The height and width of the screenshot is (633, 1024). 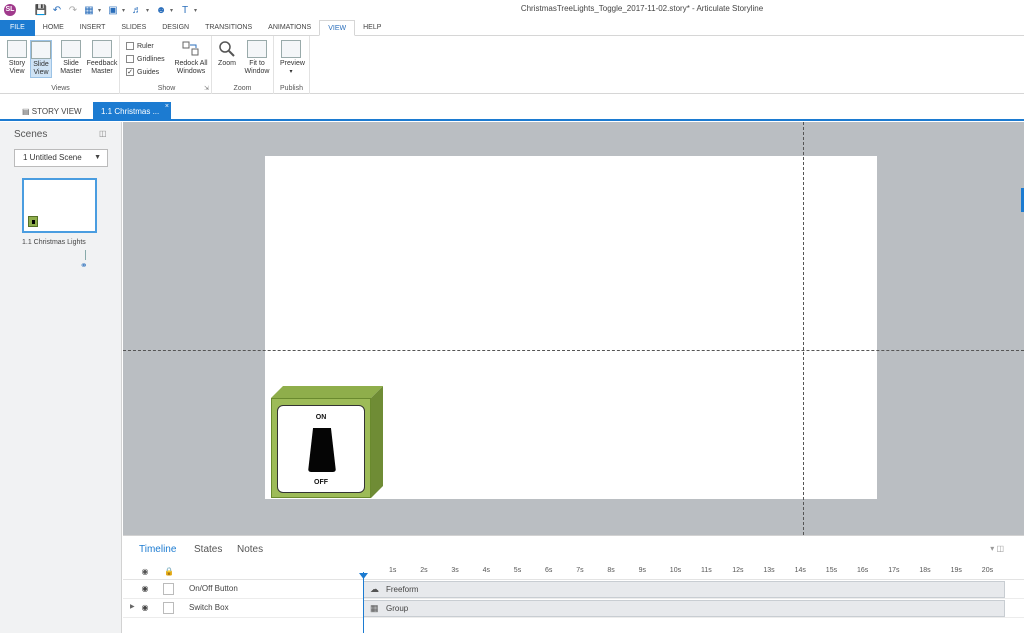 I want to click on zoom-group: Zoom Fit to Window Zoom, so click(x=243, y=65).